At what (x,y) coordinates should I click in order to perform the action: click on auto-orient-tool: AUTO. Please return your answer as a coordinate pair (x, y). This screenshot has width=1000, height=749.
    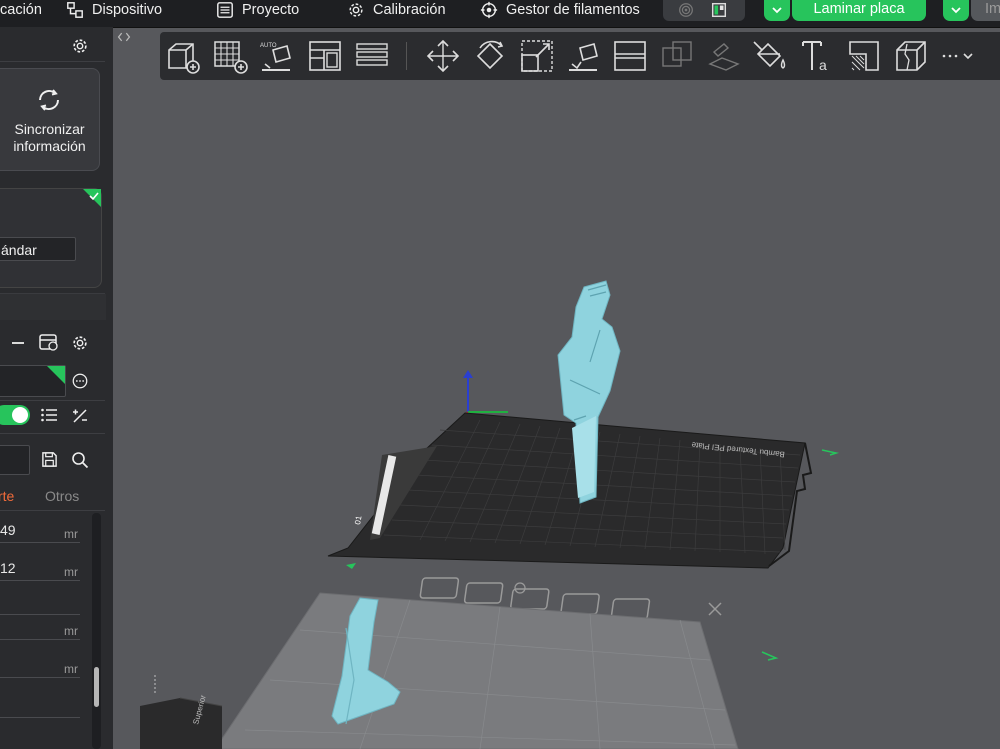
    Looking at the image, I should click on (277, 56).